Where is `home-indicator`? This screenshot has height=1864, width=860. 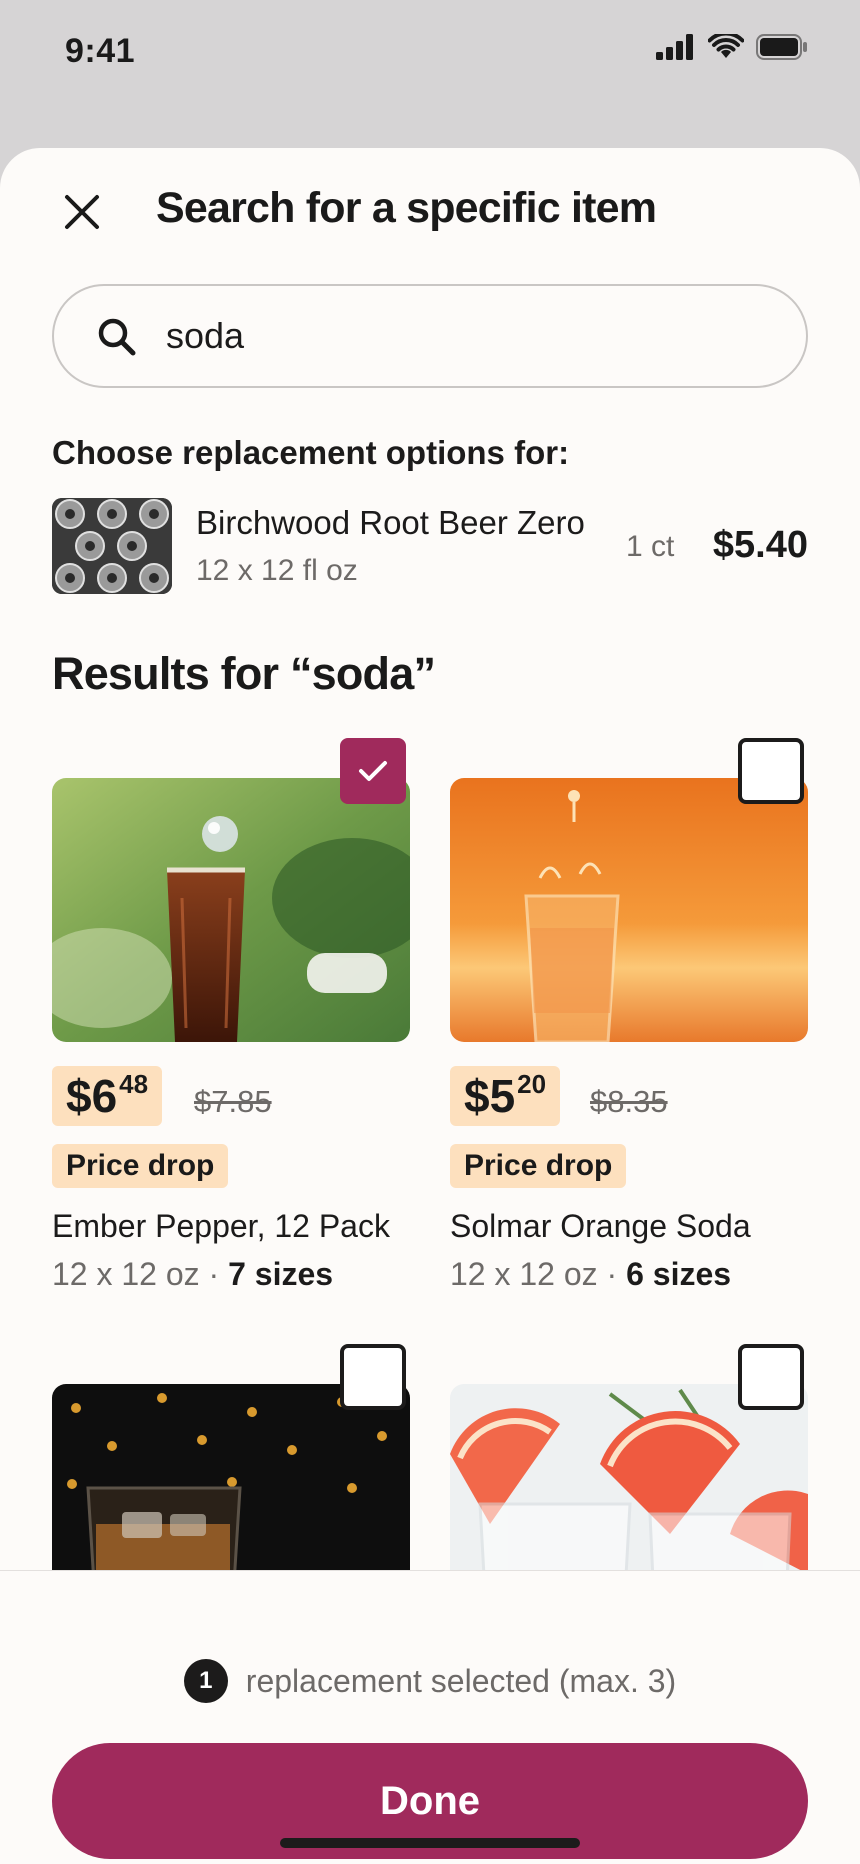 home-indicator is located at coordinates (430, 1843).